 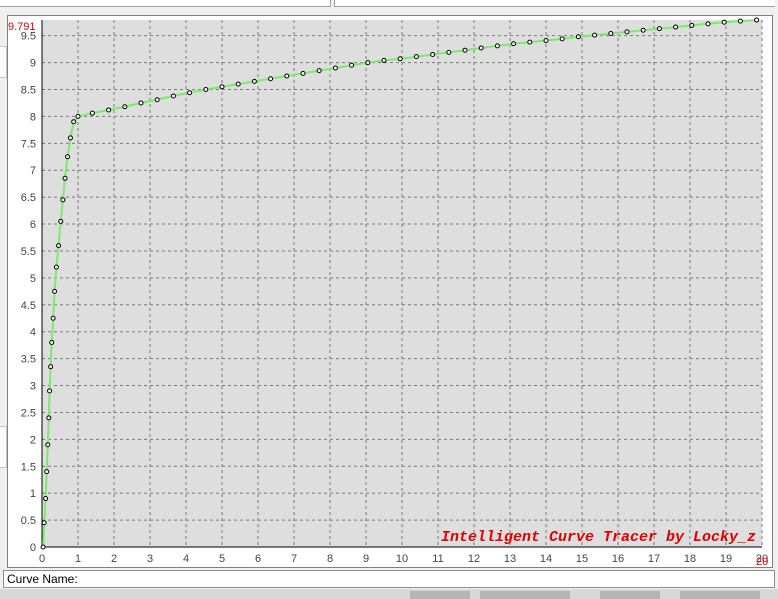 I want to click on y-tick-label: 4, so click(x=33, y=333).